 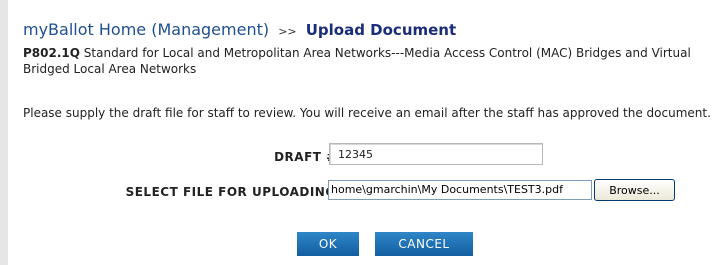 What do you see at coordinates (424, 244) in the screenshot?
I see `cancel-button: CANCEL` at bounding box center [424, 244].